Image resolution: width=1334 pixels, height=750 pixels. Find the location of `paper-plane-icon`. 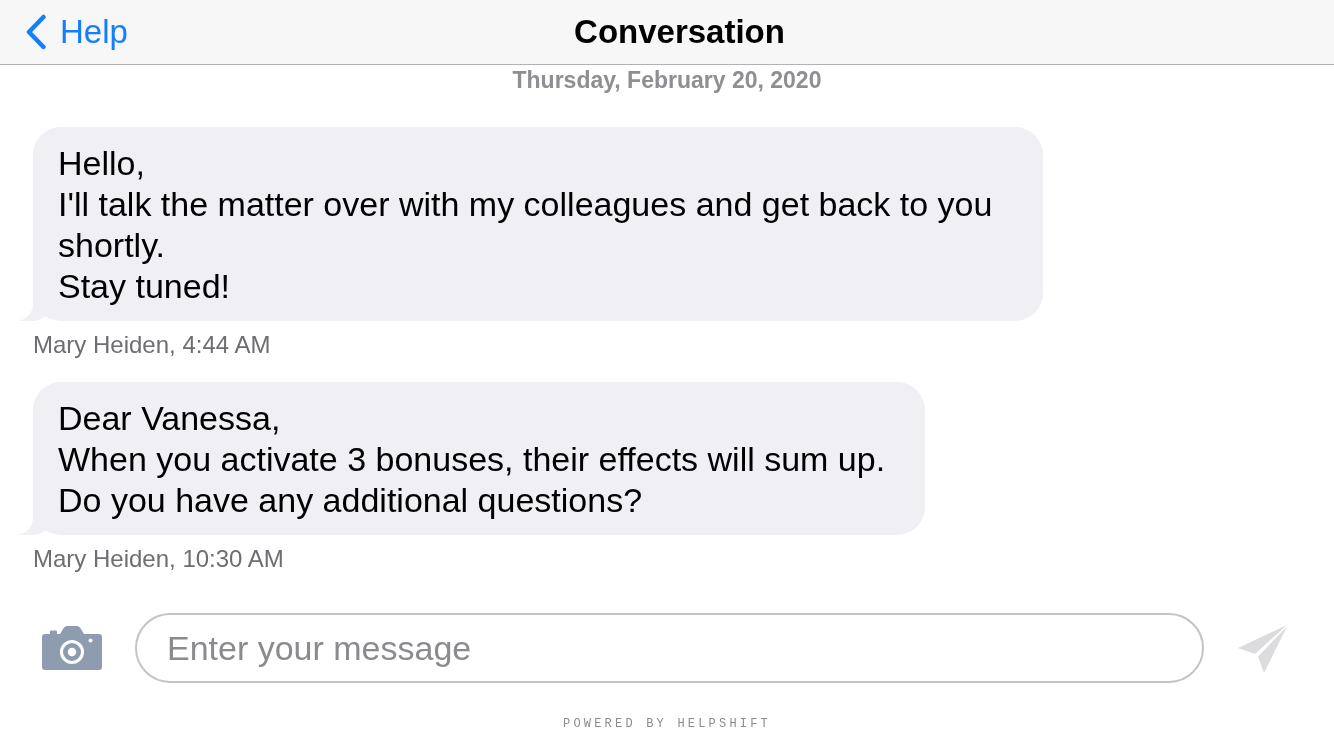

paper-plane-icon is located at coordinates (1262, 648).